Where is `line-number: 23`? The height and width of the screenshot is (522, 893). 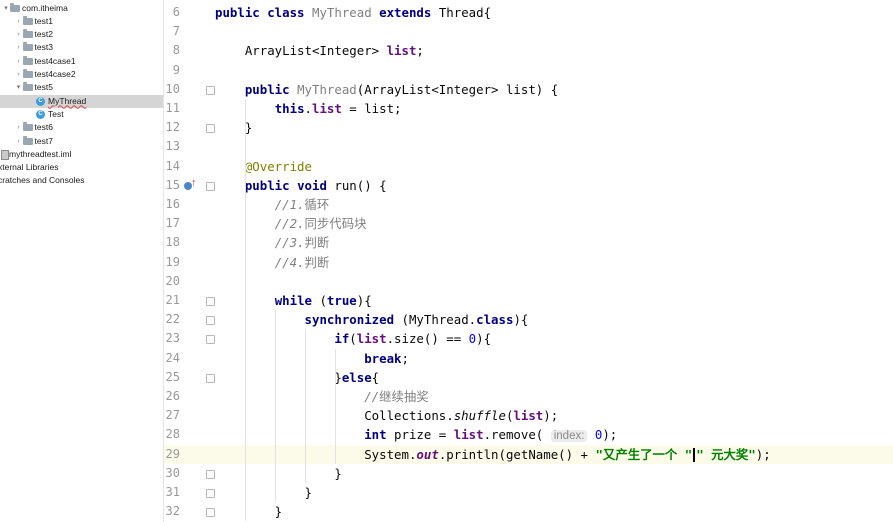
line-number: 23 is located at coordinates (172, 338).